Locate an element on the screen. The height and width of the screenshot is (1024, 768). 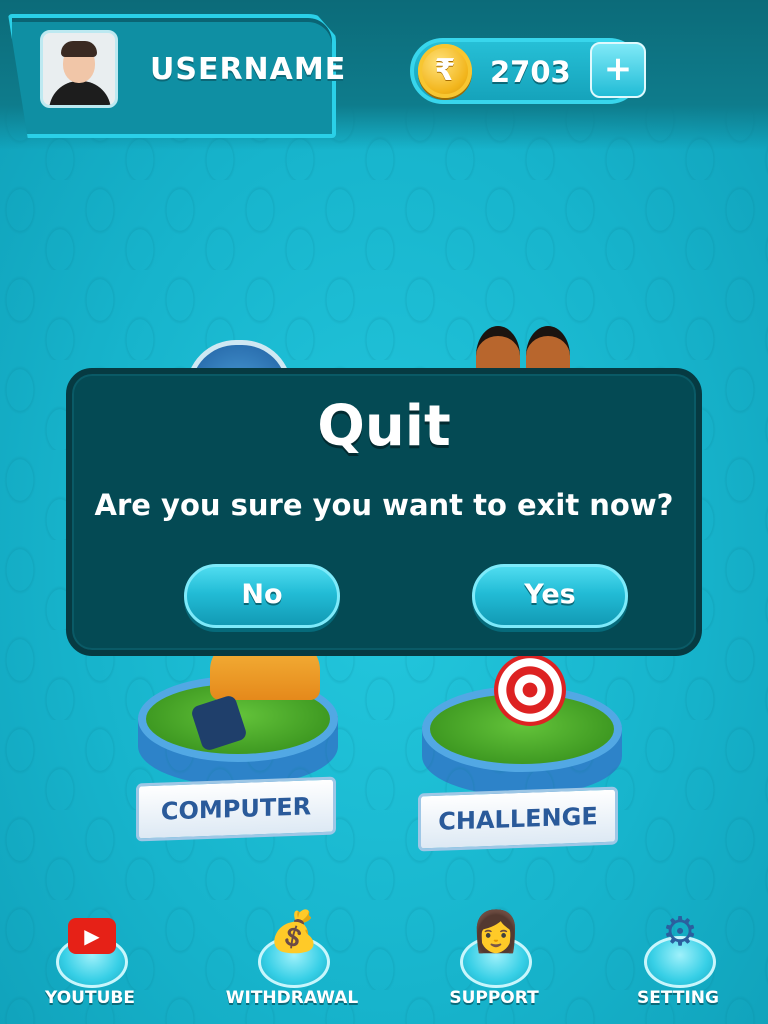
youtube-icon: ▶ is located at coordinates (92, 936).